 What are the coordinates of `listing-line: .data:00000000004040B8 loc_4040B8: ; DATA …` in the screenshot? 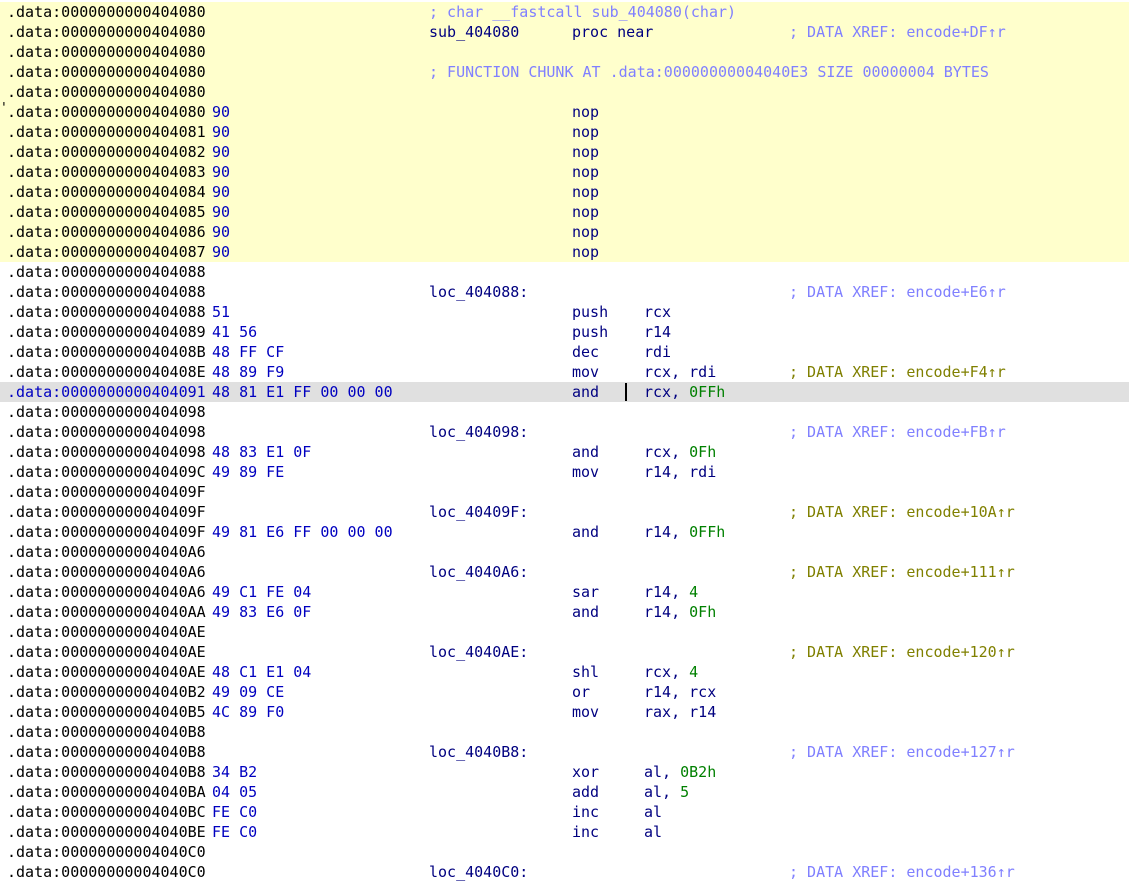 It's located at (564, 752).